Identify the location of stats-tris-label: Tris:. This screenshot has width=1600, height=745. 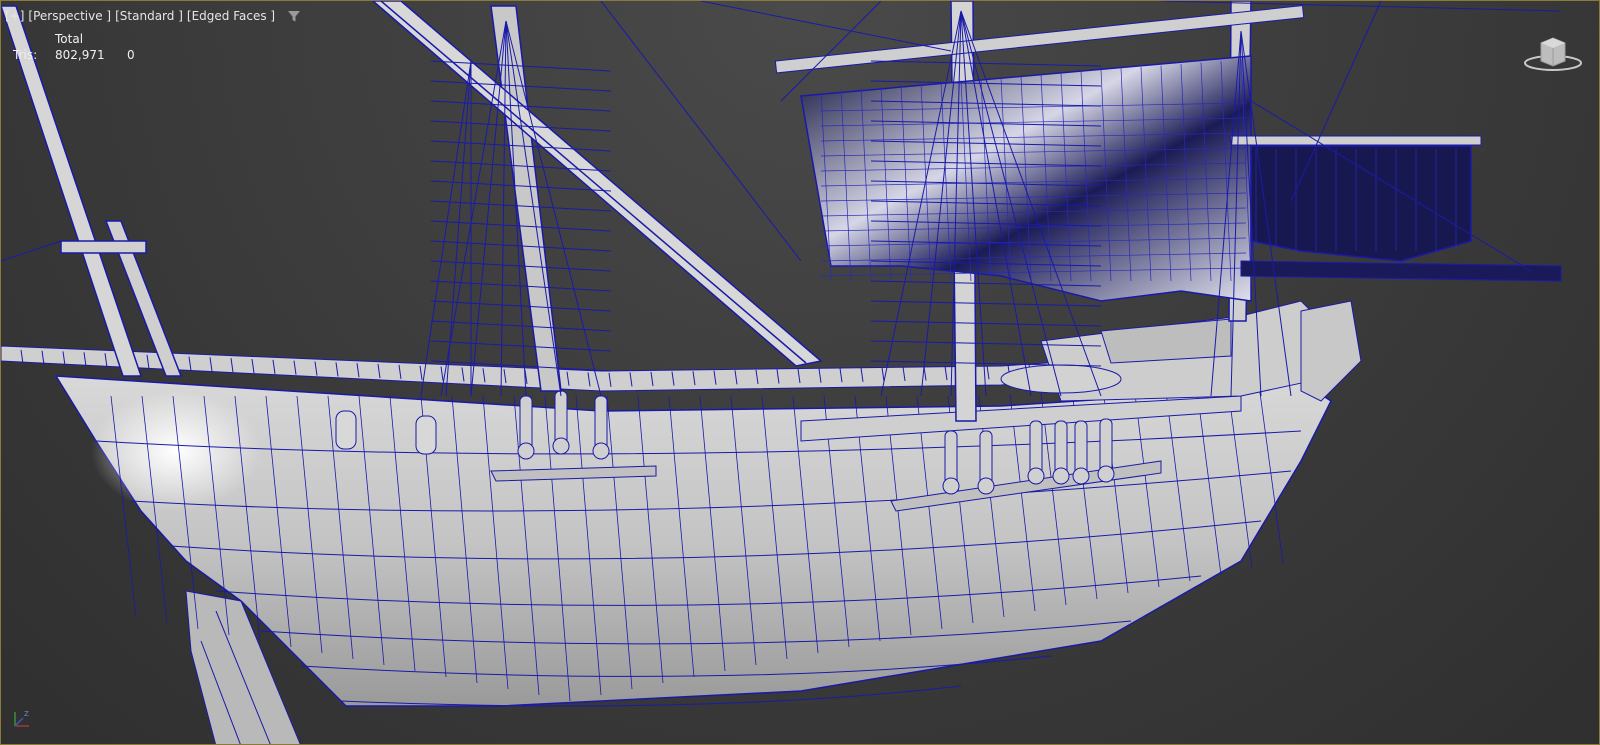
(25, 55).